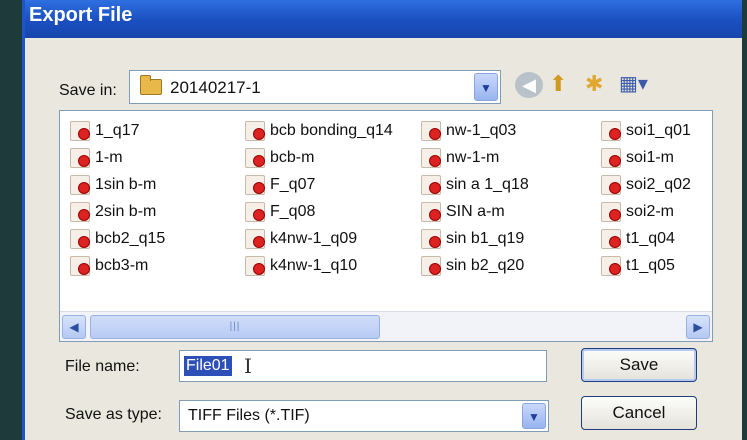  I want to click on file-name: nw-1-m, so click(473, 157).